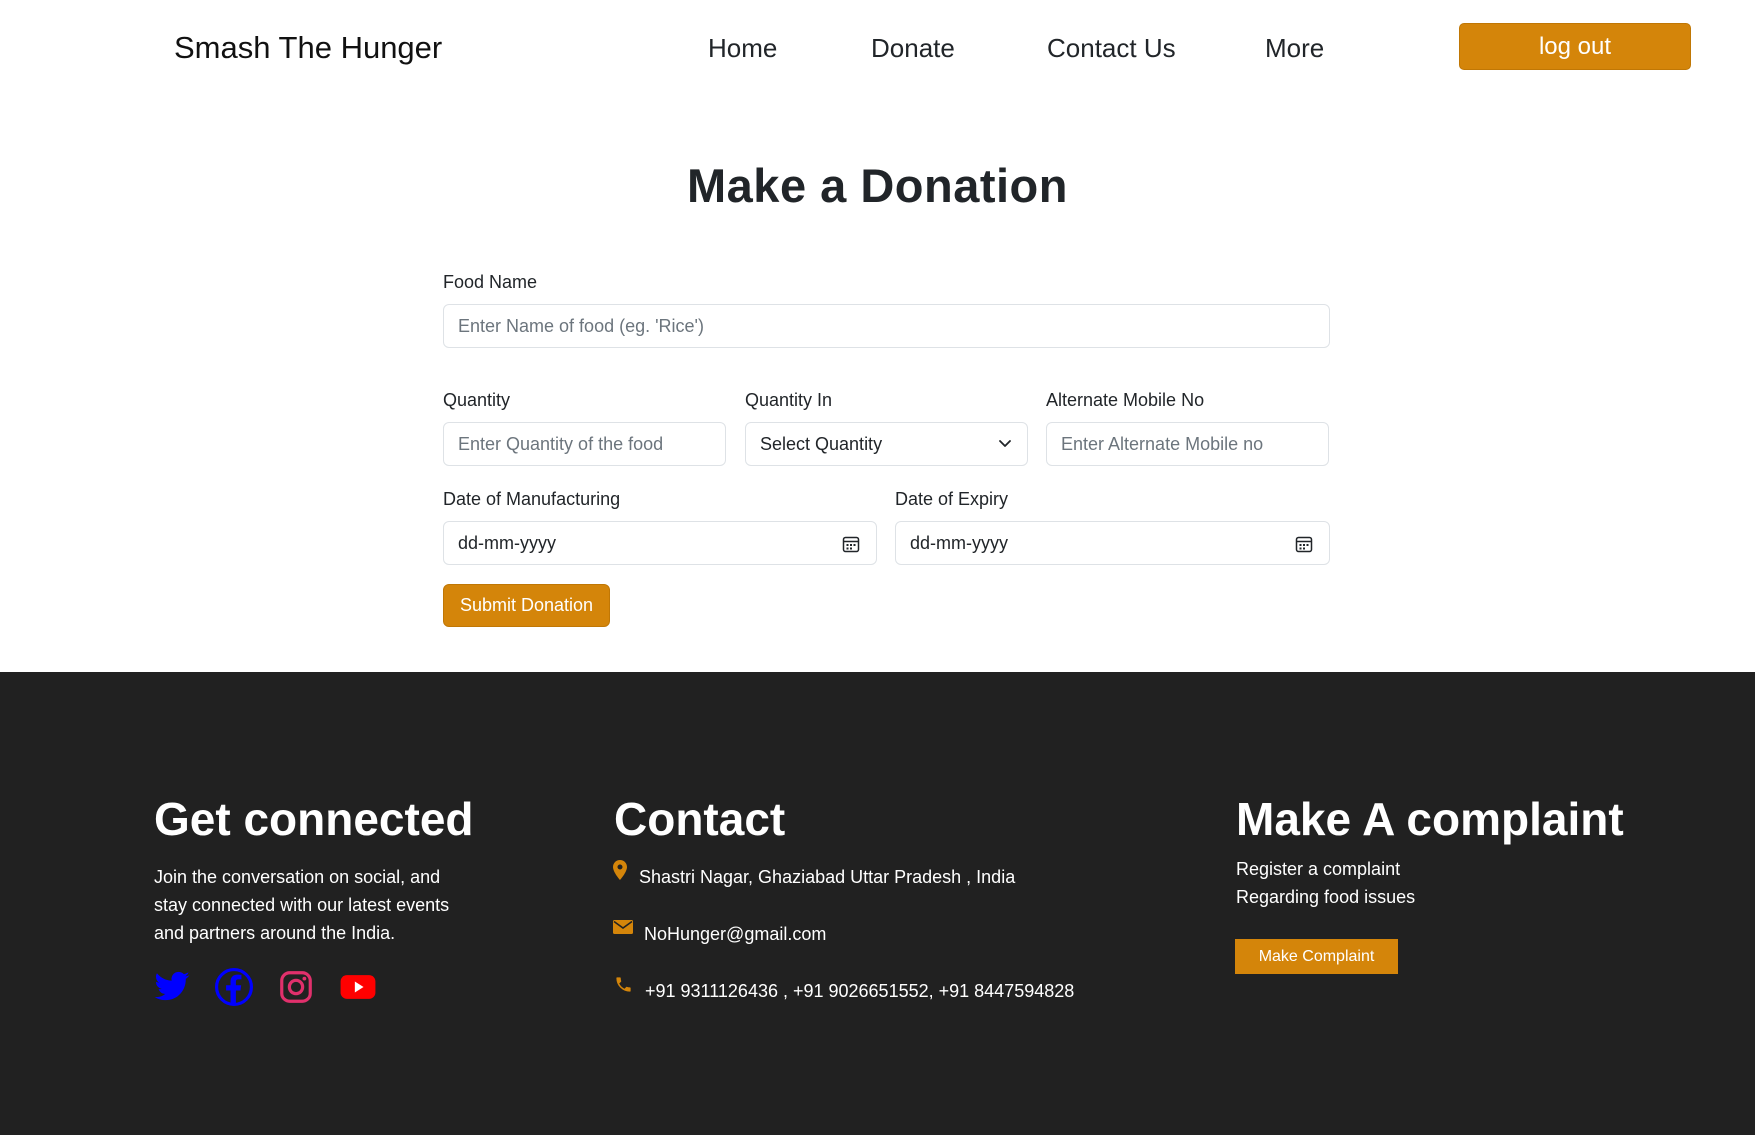 This screenshot has width=1755, height=1135. What do you see at coordinates (700, 819) in the screenshot?
I see `contact-heading: Contact` at bounding box center [700, 819].